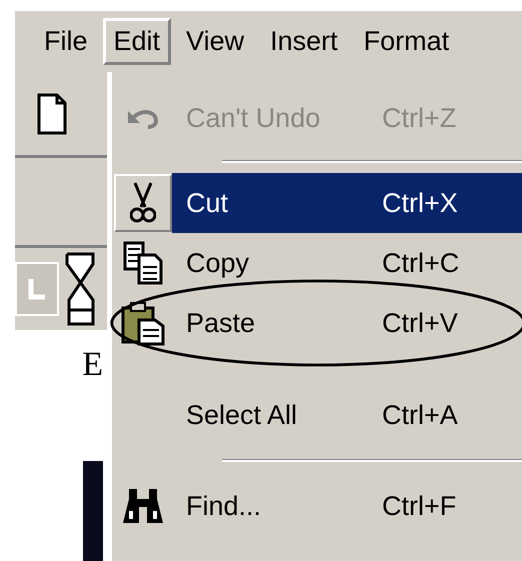 This screenshot has width=522, height=561. What do you see at coordinates (143, 263) in the screenshot?
I see `copy-icon` at bounding box center [143, 263].